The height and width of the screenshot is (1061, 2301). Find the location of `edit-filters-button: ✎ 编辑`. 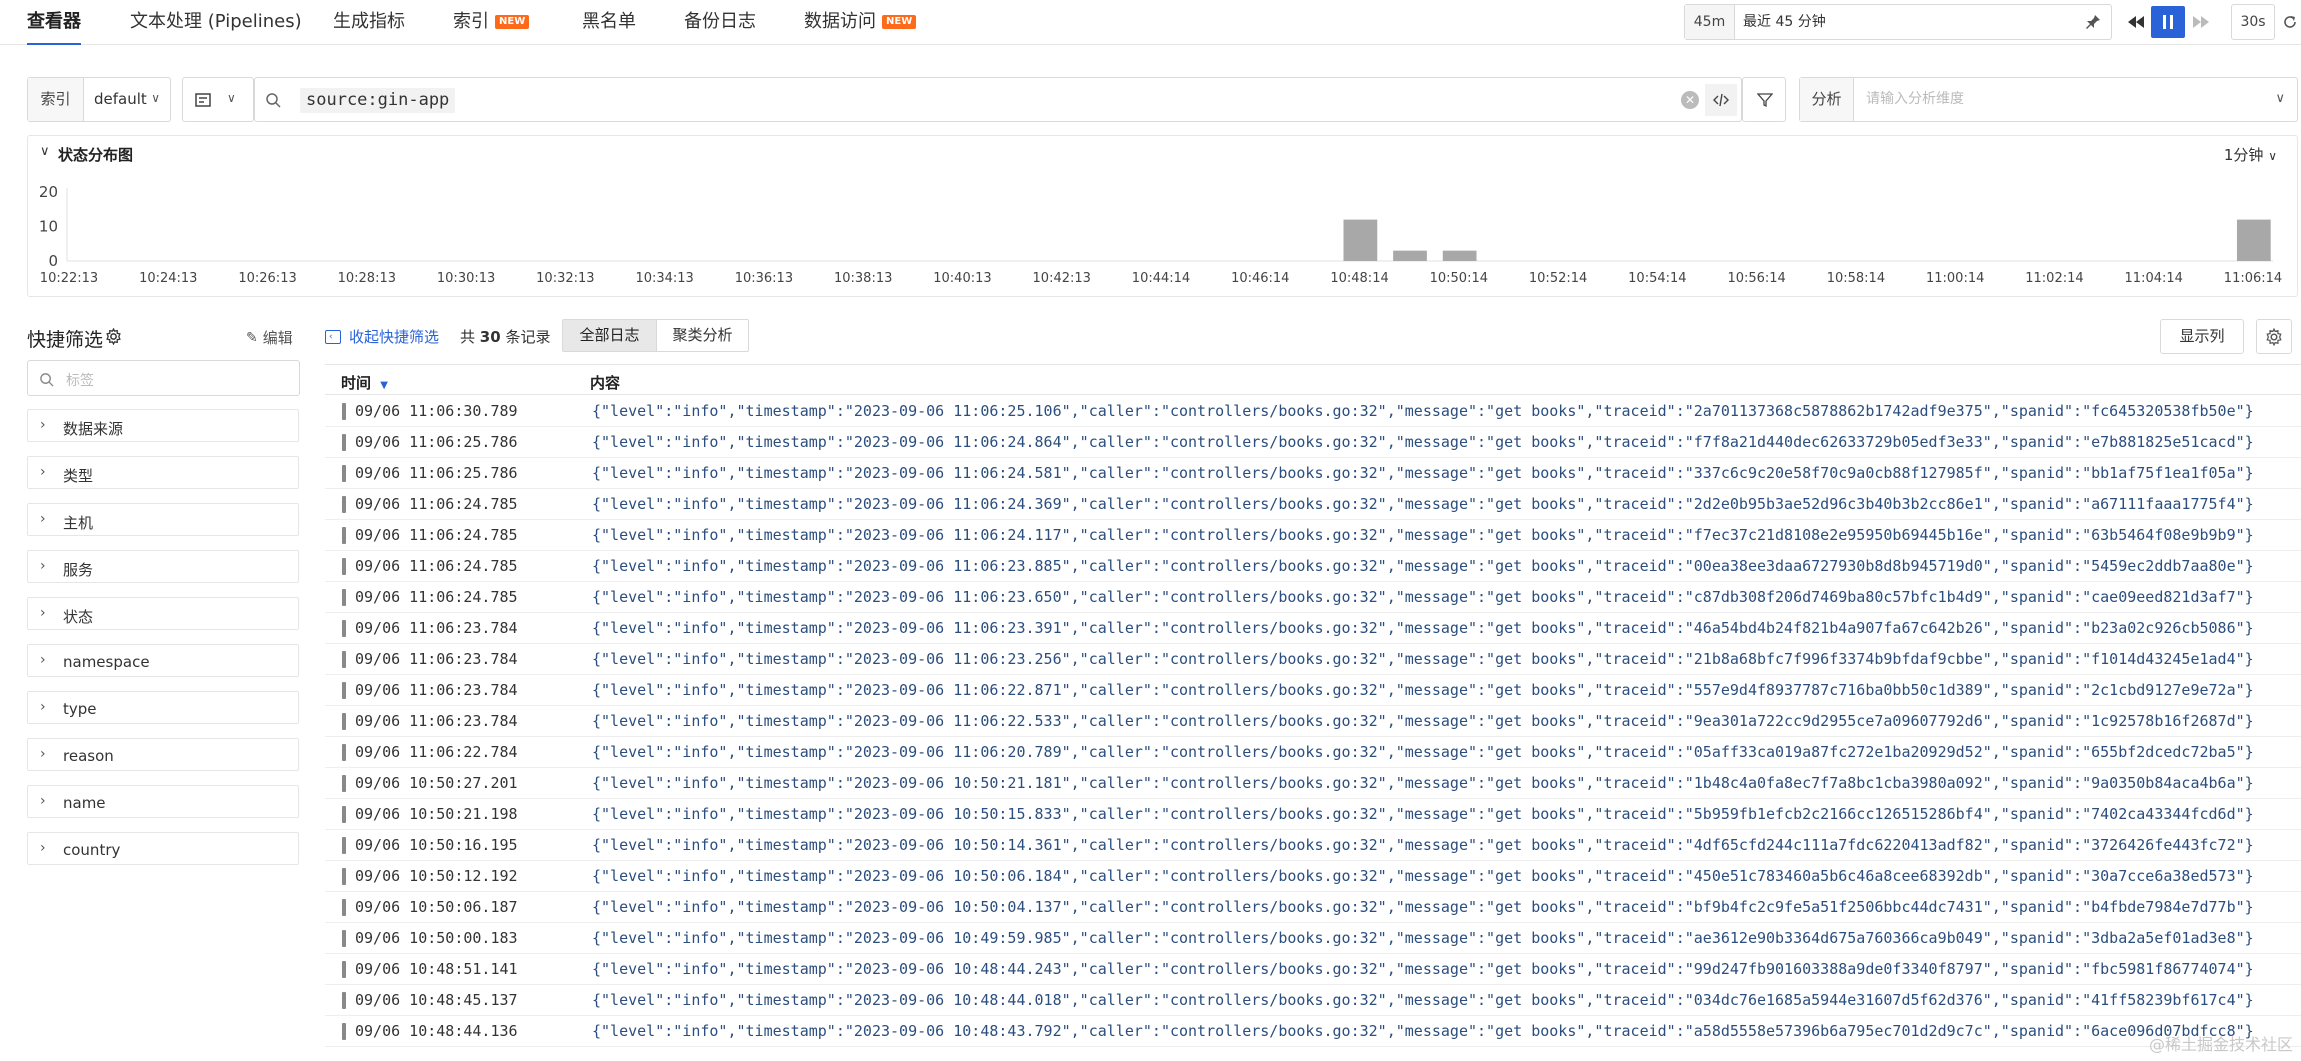

edit-filters-button: ✎ 编辑 is located at coordinates (269, 337).